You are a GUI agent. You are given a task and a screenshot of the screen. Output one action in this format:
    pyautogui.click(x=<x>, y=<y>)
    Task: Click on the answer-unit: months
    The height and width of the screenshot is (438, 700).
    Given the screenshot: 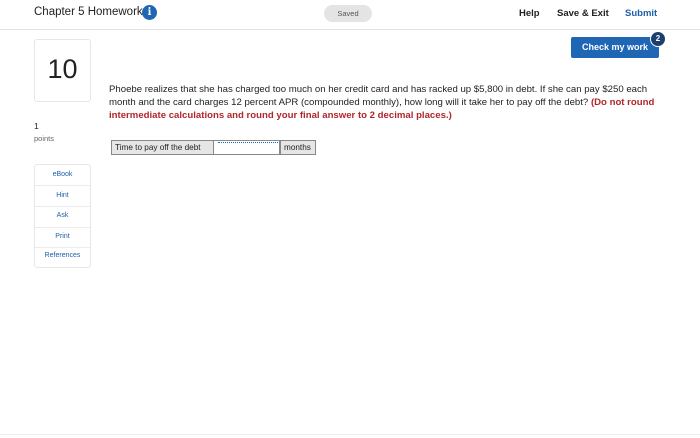 What is the action you would take?
    pyautogui.click(x=298, y=147)
    